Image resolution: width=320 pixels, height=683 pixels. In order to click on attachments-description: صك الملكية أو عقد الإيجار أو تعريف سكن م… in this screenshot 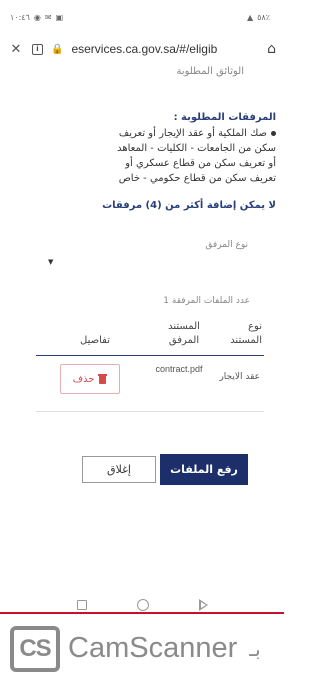, I will do `click(151, 156)`.